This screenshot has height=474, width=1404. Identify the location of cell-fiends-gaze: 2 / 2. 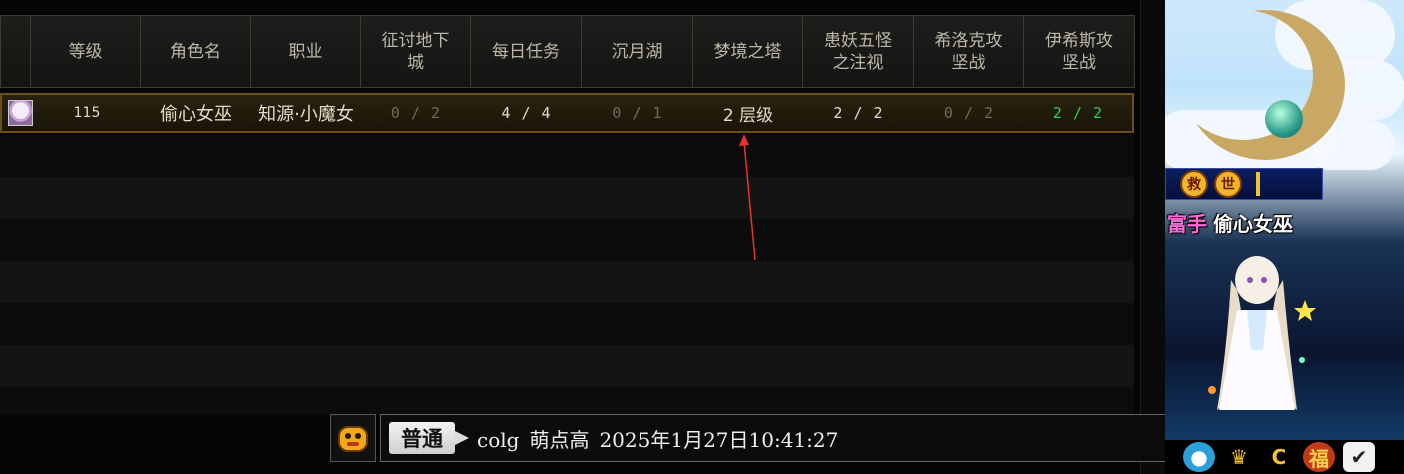
(858, 113).